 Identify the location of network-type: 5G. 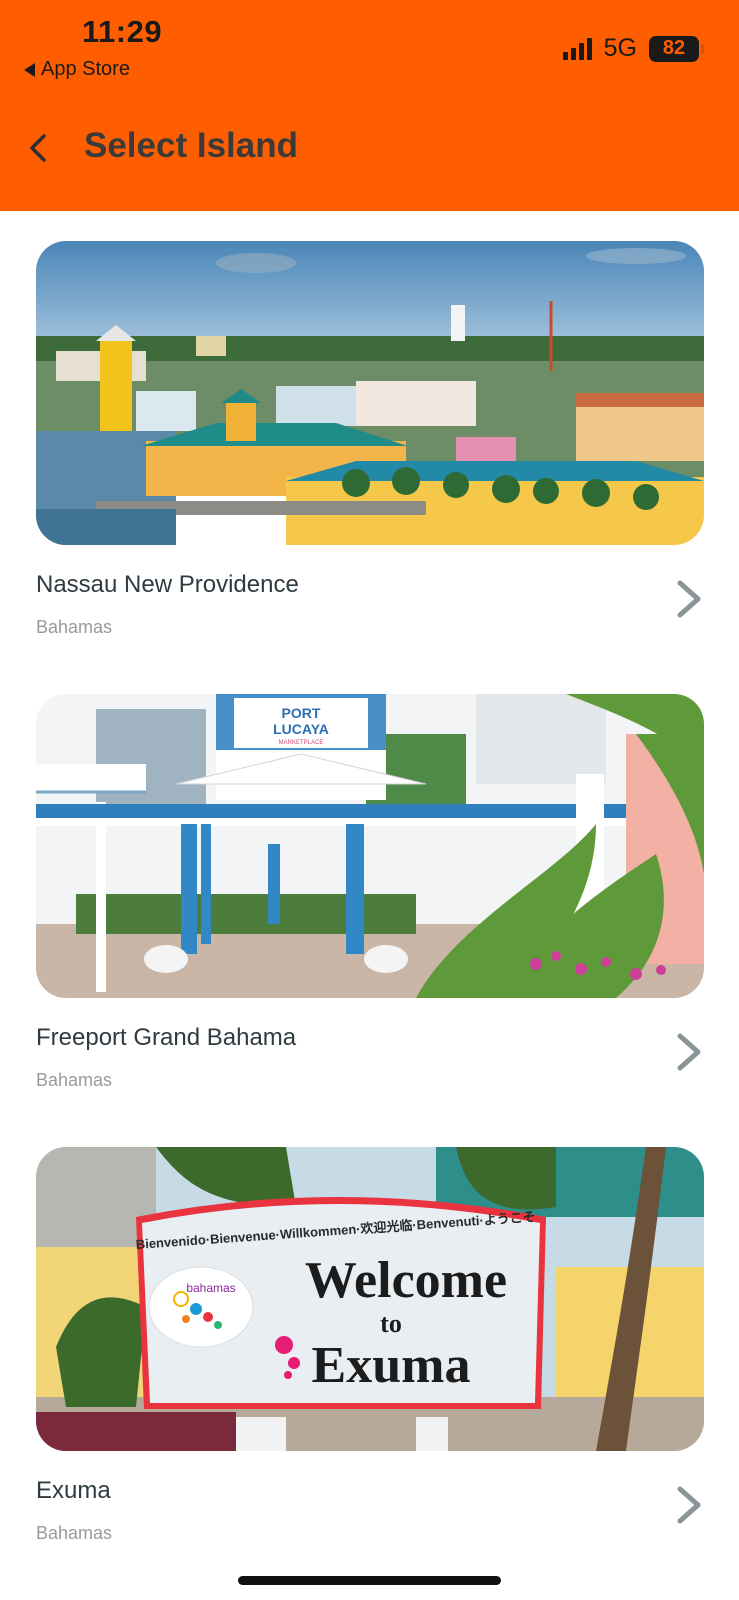
(620, 48).